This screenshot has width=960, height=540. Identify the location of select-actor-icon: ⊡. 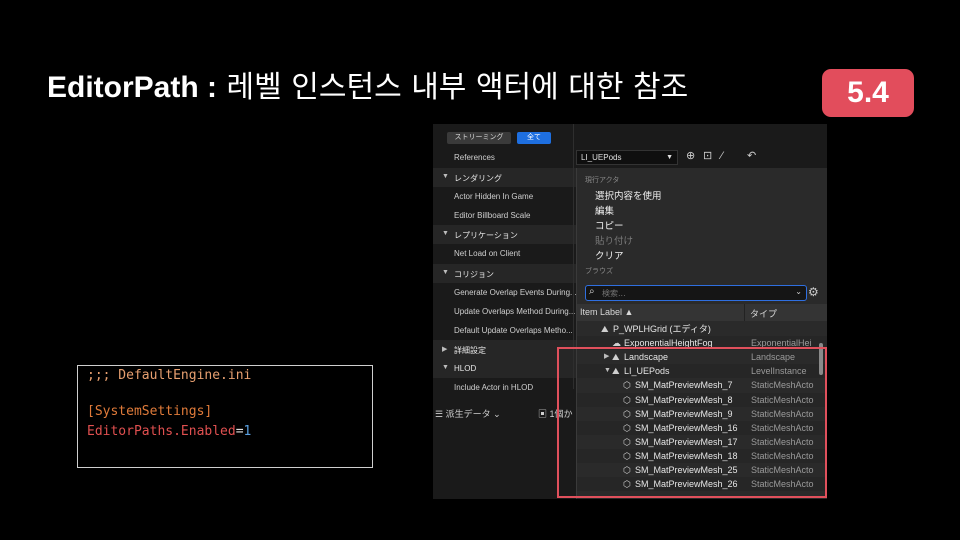
(707, 156).